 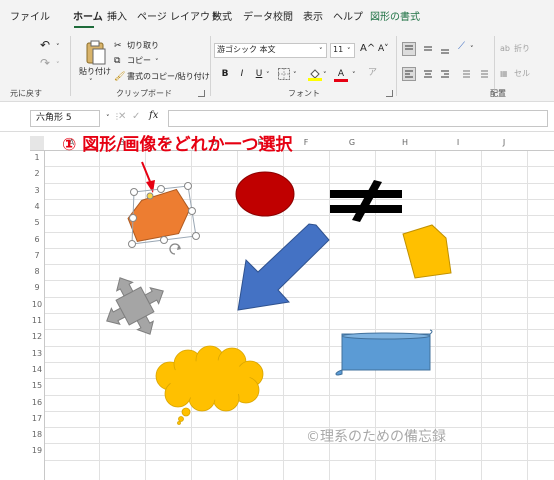 What do you see at coordinates (208, 385) in the screenshot?
I see `yellow-cloud-callout-shape` at bounding box center [208, 385].